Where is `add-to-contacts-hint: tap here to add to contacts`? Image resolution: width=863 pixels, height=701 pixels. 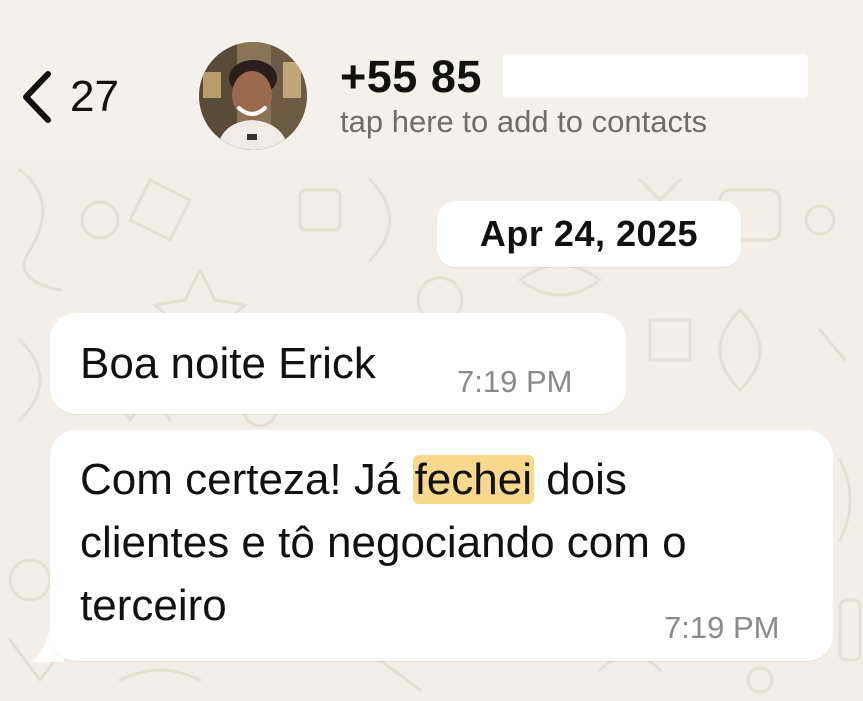 add-to-contacts-hint: tap here to add to contacts is located at coordinates (523, 121).